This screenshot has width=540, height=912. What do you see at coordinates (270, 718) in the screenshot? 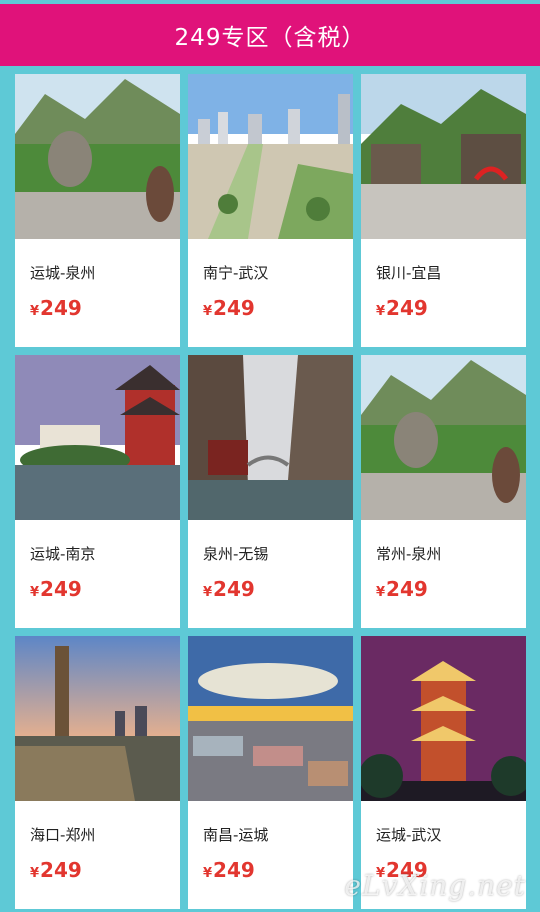
I see `product-image-salt-flats` at bounding box center [270, 718].